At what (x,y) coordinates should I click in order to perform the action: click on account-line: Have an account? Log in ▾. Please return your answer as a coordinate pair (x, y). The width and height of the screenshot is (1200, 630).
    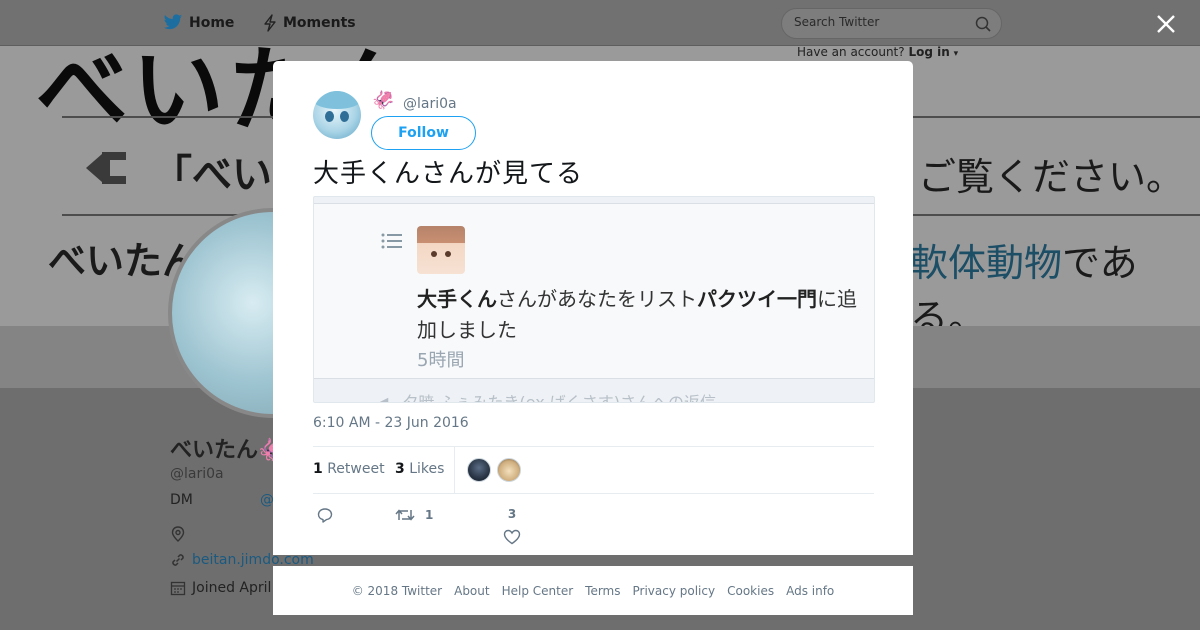
    Looking at the image, I should click on (877, 52).